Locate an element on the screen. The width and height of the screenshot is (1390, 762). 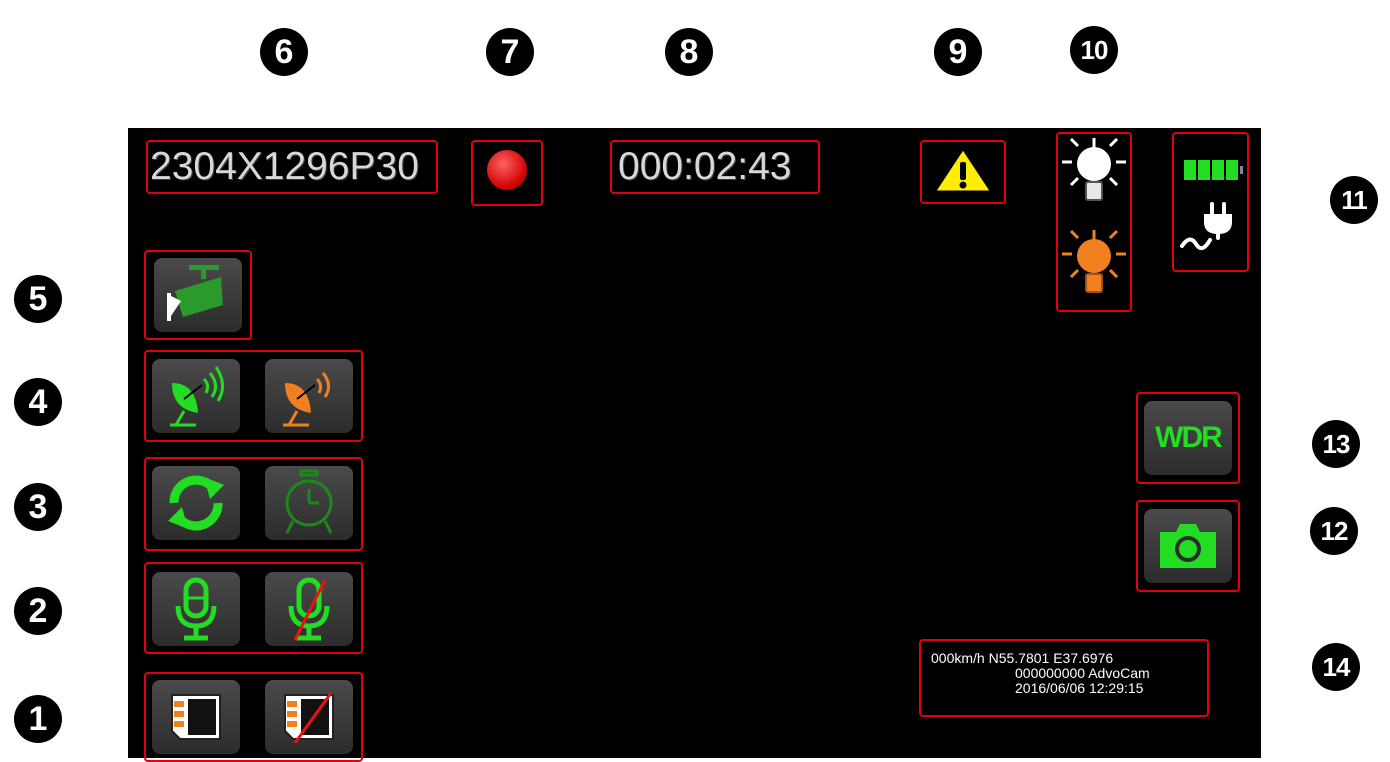
microphone-on-button is located at coordinates (196, 609).